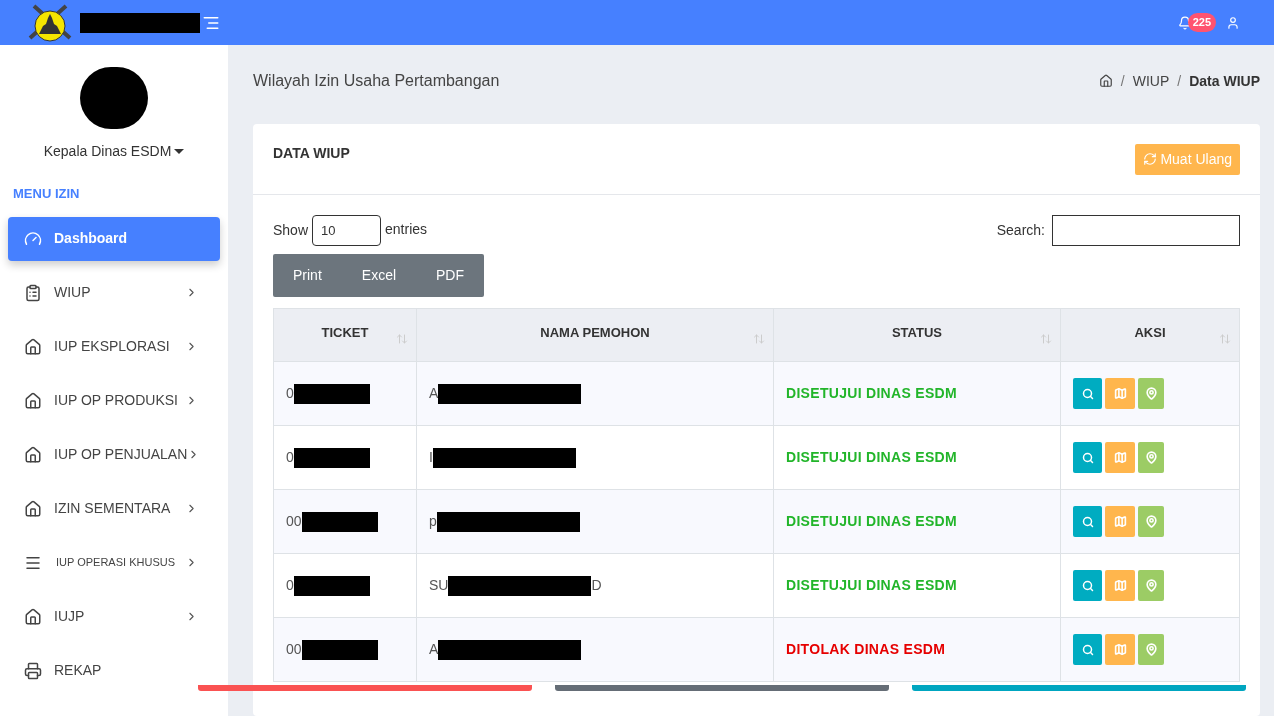  I want to click on breadcrumb-item: Data WIUP, so click(1224, 81).